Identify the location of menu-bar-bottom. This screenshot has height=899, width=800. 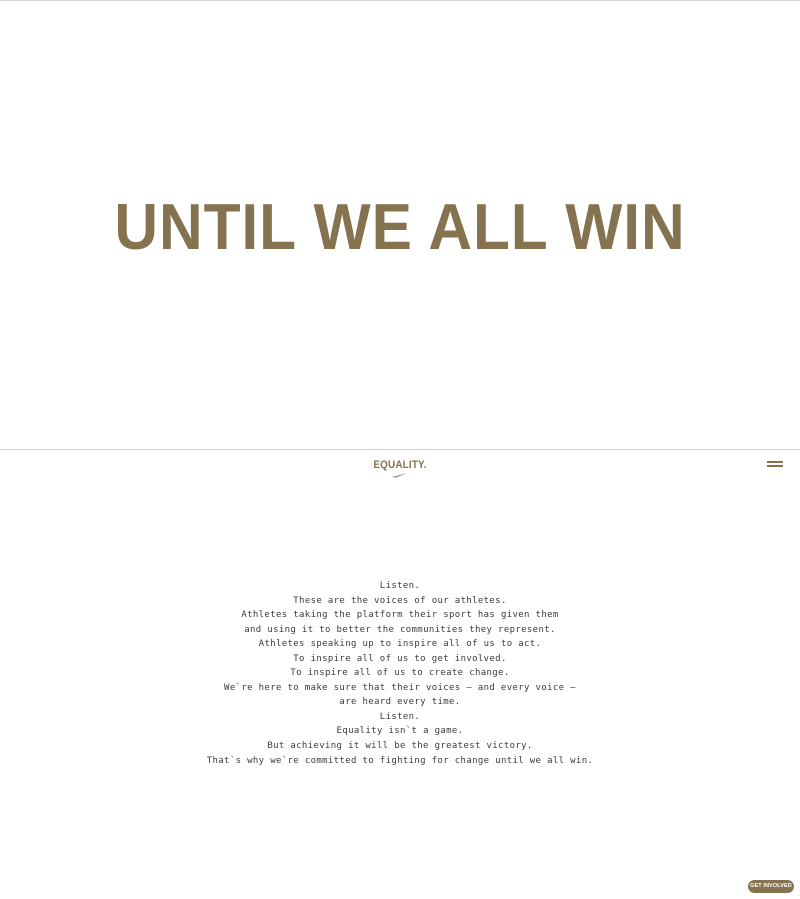
(775, 466).